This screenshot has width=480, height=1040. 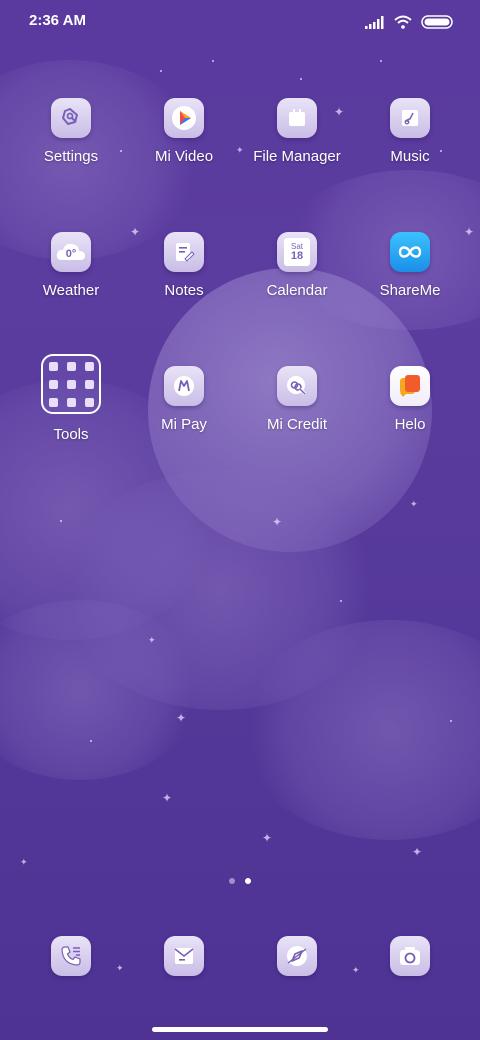 I want to click on battery-icon, so click(x=437, y=22).